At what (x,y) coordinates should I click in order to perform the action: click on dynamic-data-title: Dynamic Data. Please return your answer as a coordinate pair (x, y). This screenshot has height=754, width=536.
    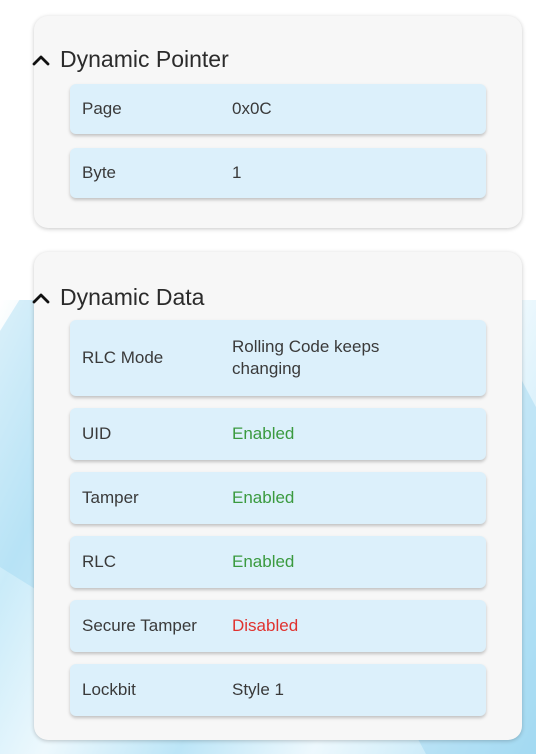
    Looking at the image, I should click on (132, 297).